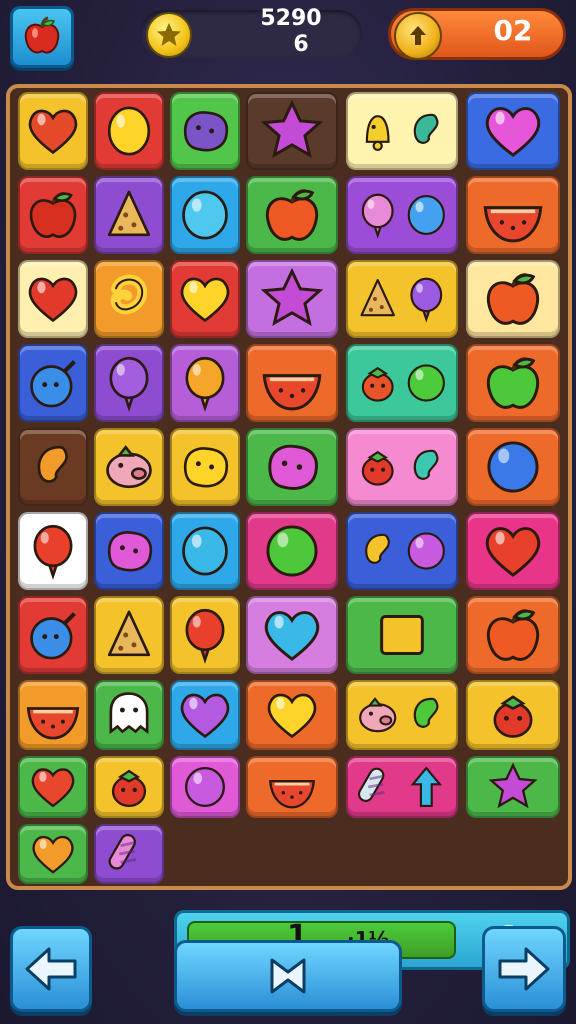 Image resolution: width=576 pixels, height=1024 pixels. Describe the element at coordinates (513, 30) in the screenshot. I see `coin-count: 02` at that location.